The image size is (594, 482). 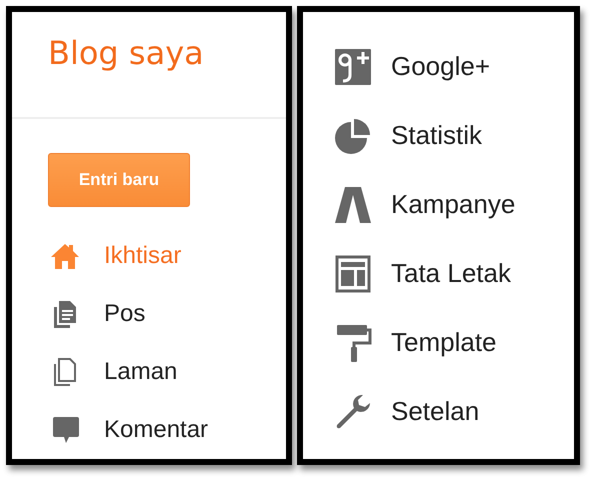 What do you see at coordinates (406, 411) in the screenshot?
I see `menu-item: Setelan` at bounding box center [406, 411].